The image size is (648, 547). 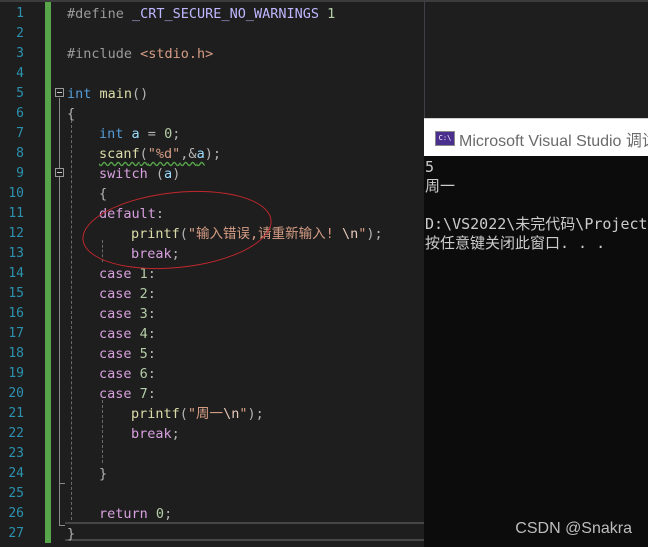 What do you see at coordinates (176, 174) in the screenshot?
I see `code-token: )` at bounding box center [176, 174].